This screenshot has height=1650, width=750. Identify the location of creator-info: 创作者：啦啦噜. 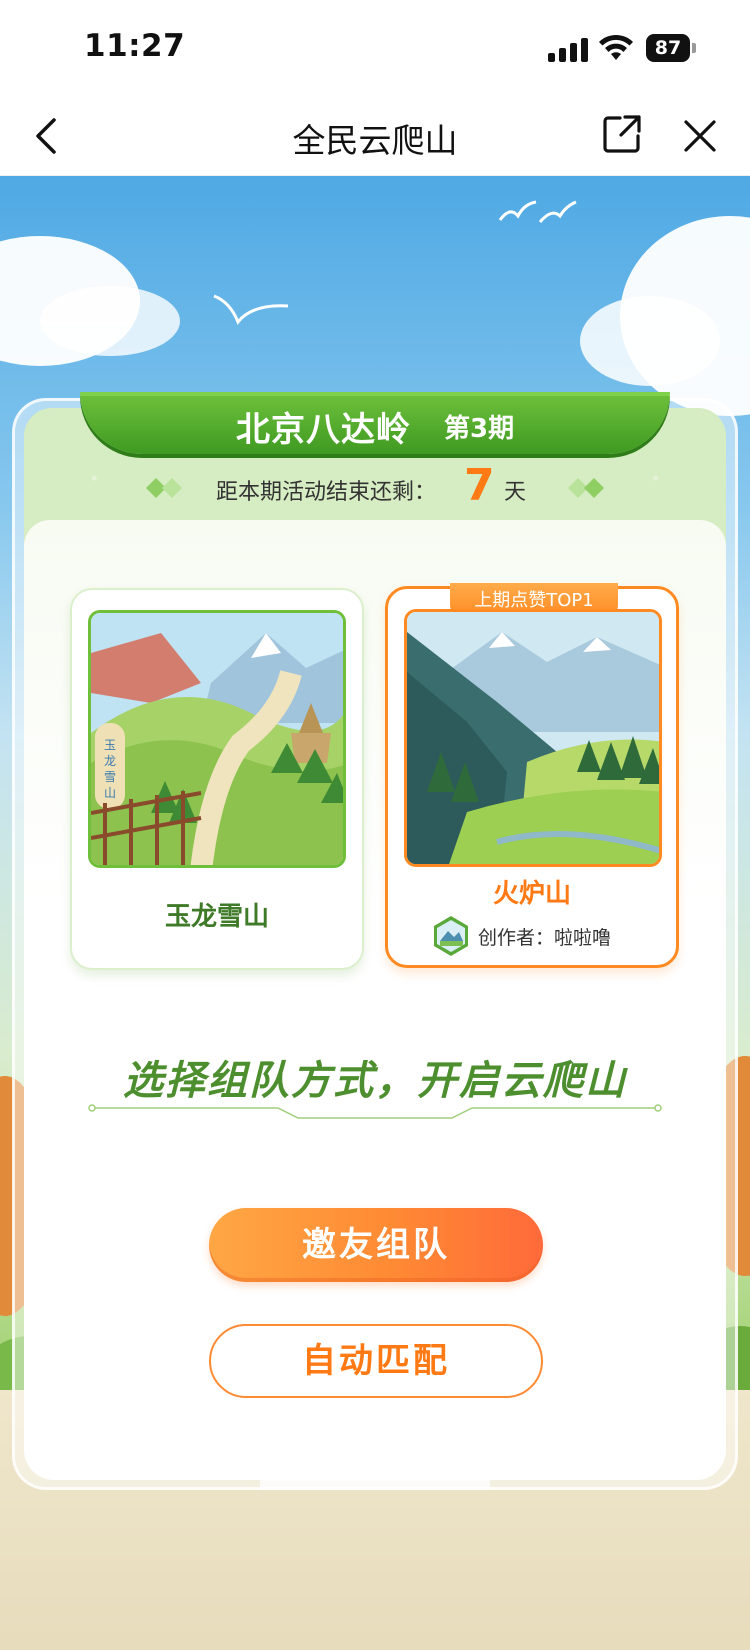
(542, 935).